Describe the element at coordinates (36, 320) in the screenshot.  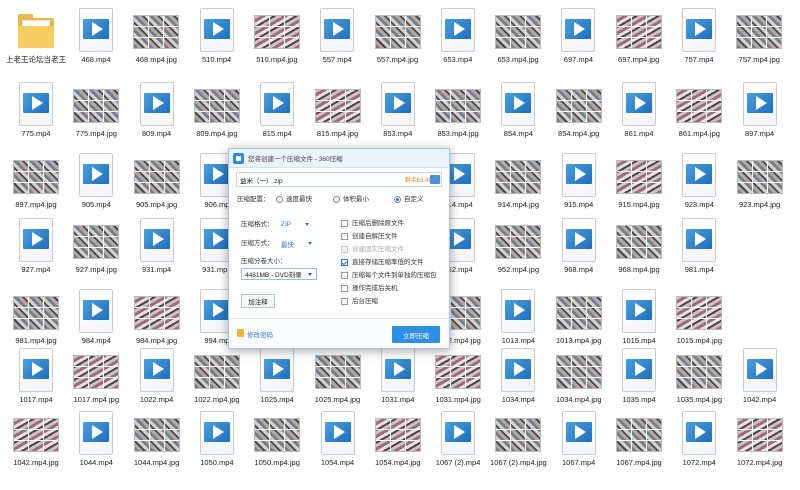
I see `file-item: 981.mp4.jpg` at that location.